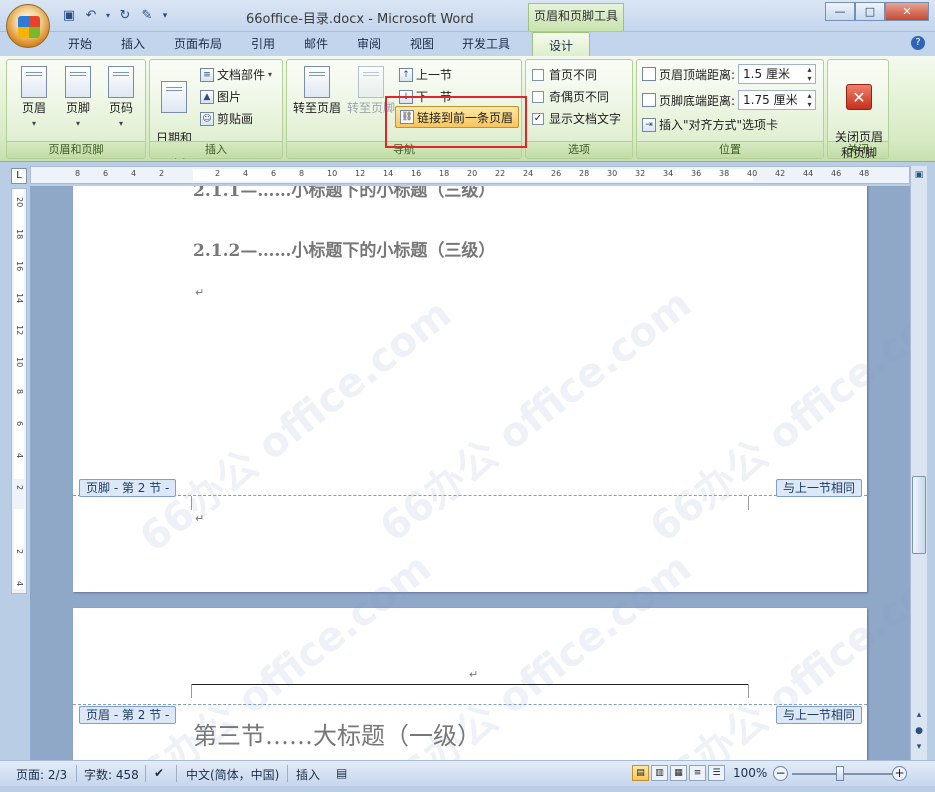 The image size is (935, 792). What do you see at coordinates (19, 176) in the screenshot?
I see `tab-selector-icon: L` at bounding box center [19, 176].